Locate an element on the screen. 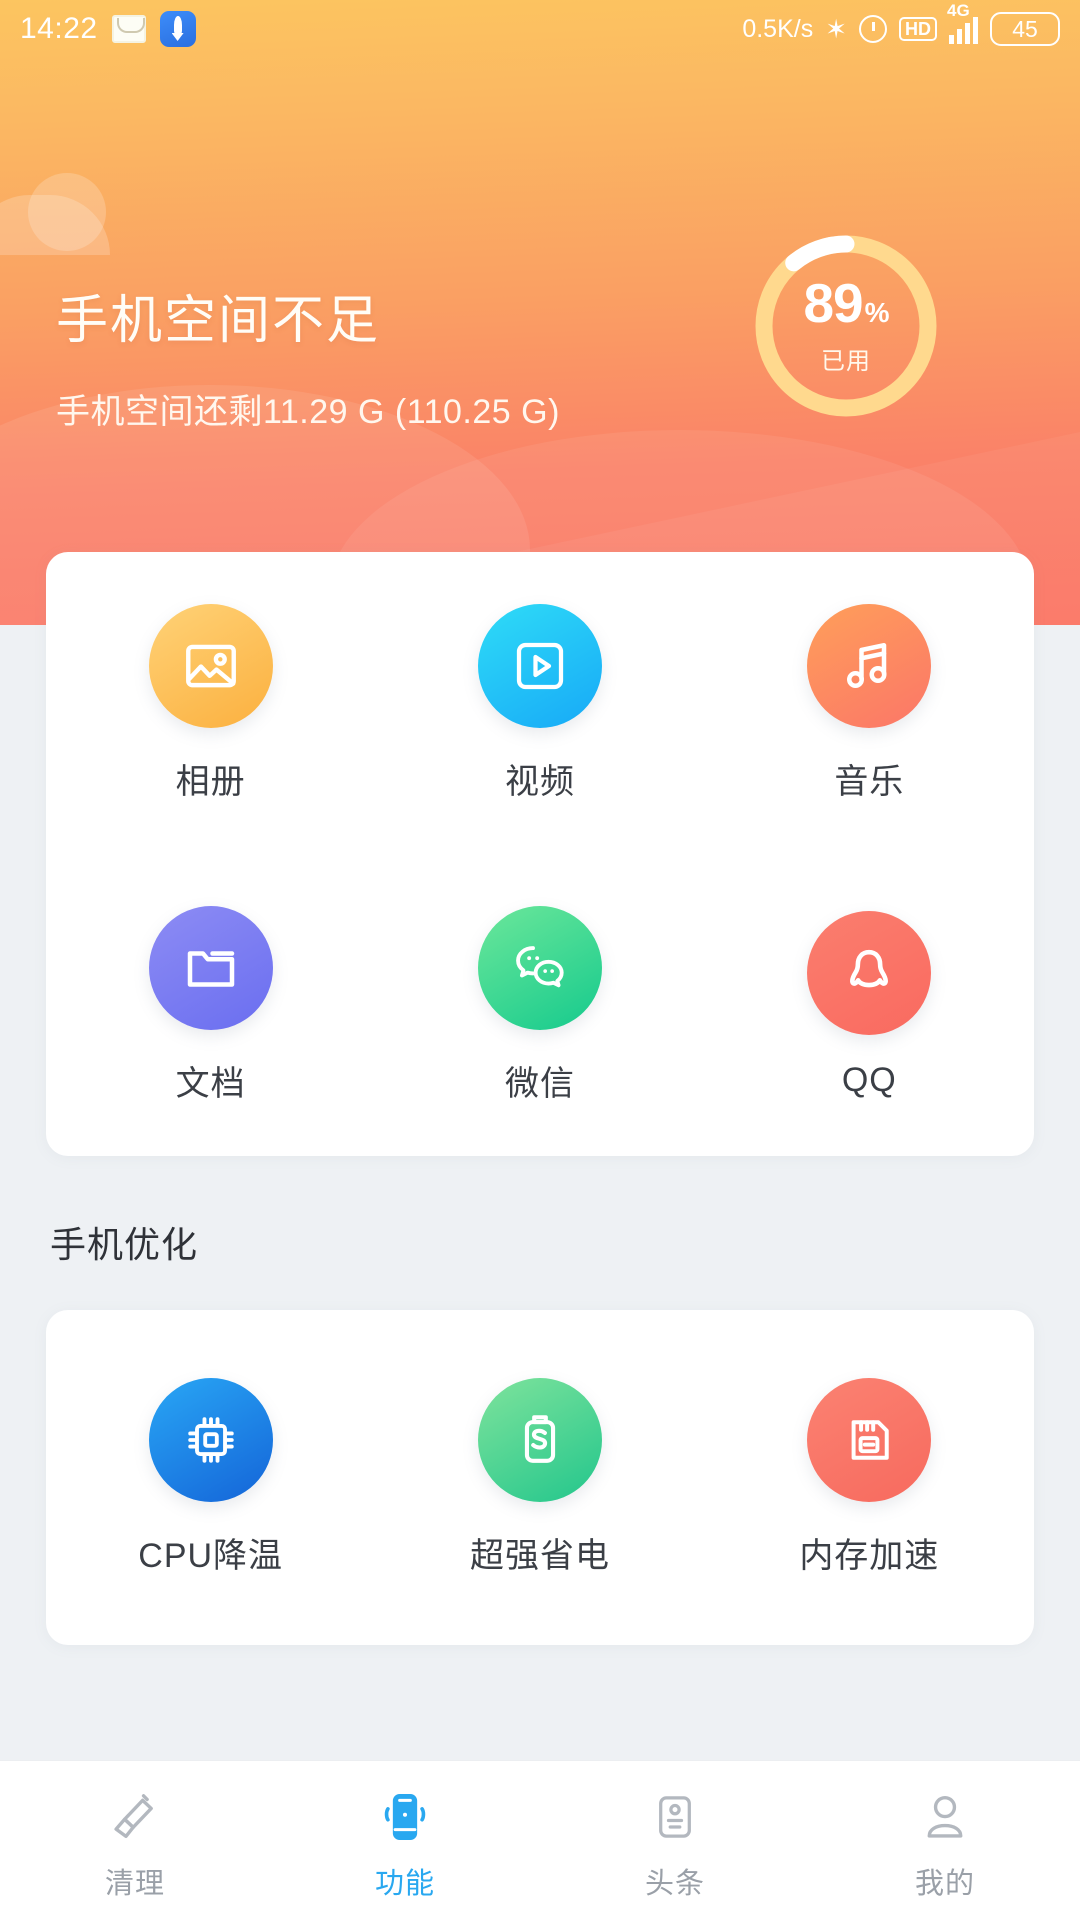 Image resolution: width=1080 pixels, height=1920 pixels. page-title: 手机空间不足 is located at coordinates (218, 321).